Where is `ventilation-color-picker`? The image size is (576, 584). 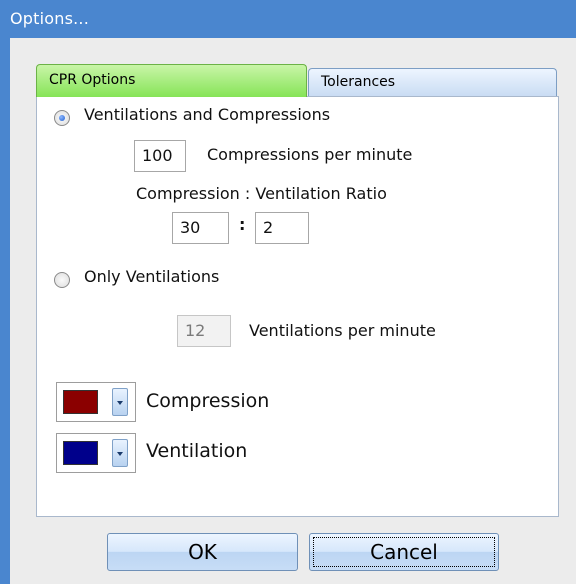 ventilation-color-picker is located at coordinates (96, 453).